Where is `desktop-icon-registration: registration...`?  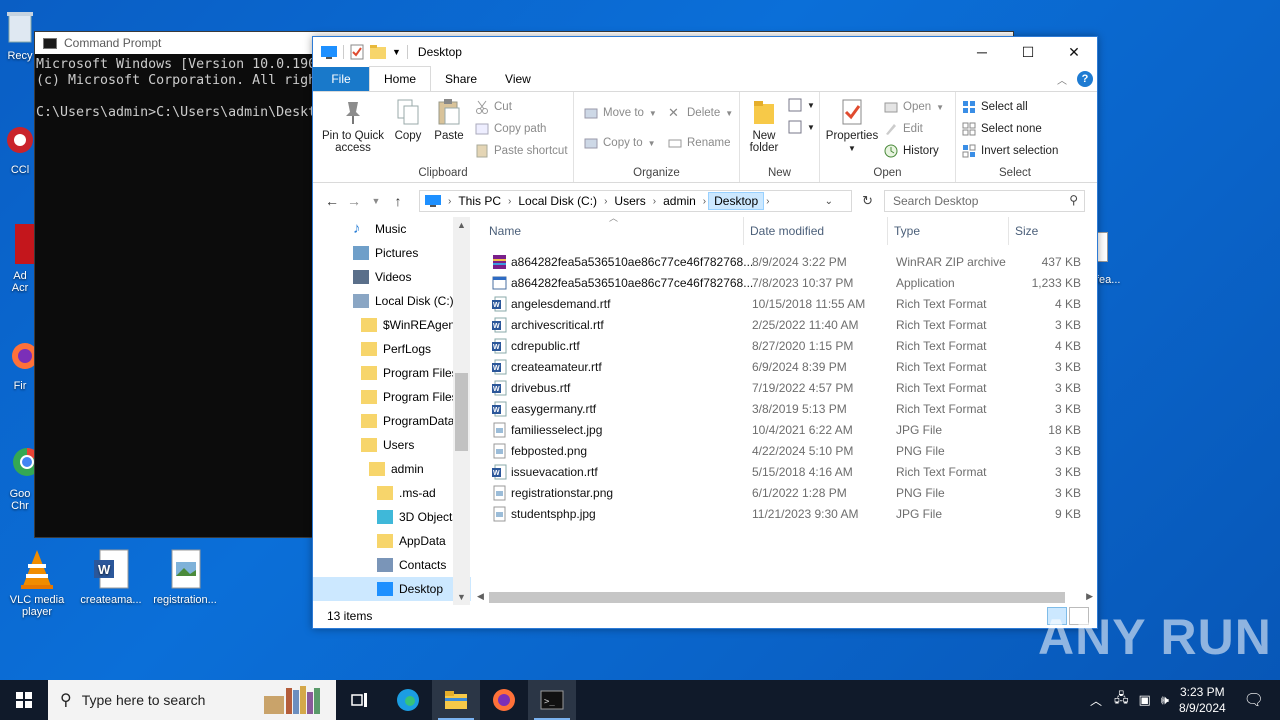 desktop-icon-registration: registration... is located at coordinates (185, 577).